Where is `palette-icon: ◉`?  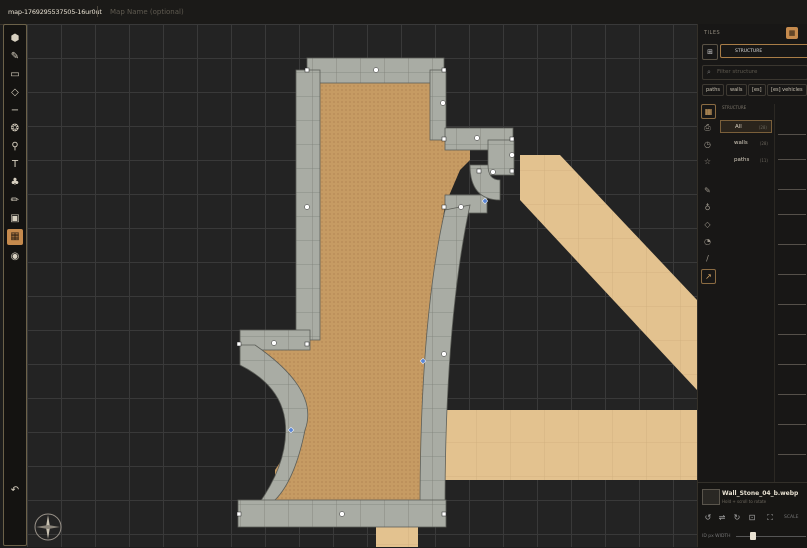 palette-icon: ◉ is located at coordinates (15, 257).